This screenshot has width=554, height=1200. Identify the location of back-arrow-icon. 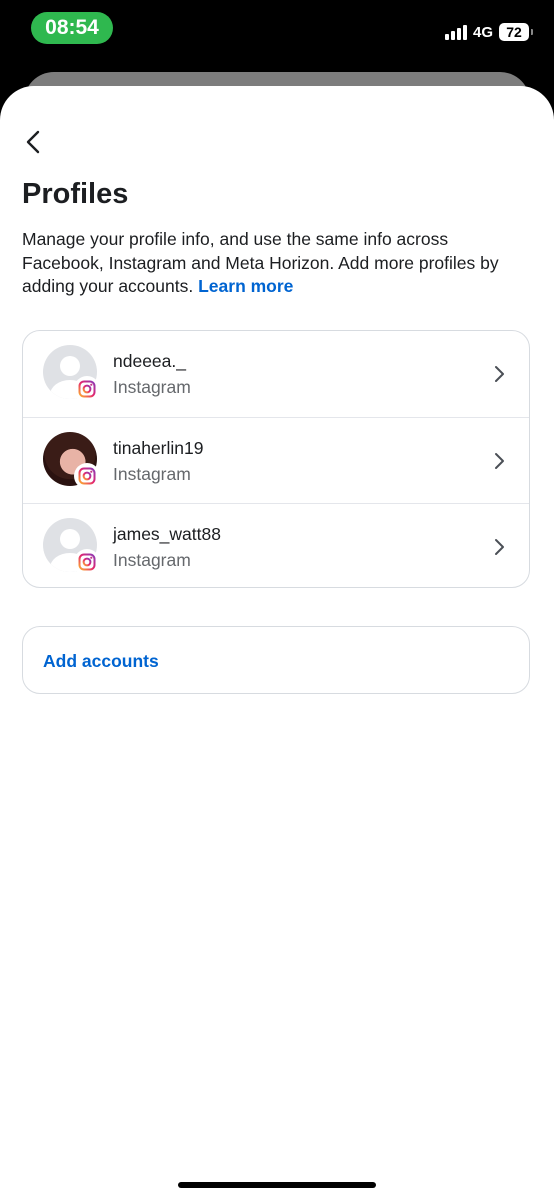
(33, 142).